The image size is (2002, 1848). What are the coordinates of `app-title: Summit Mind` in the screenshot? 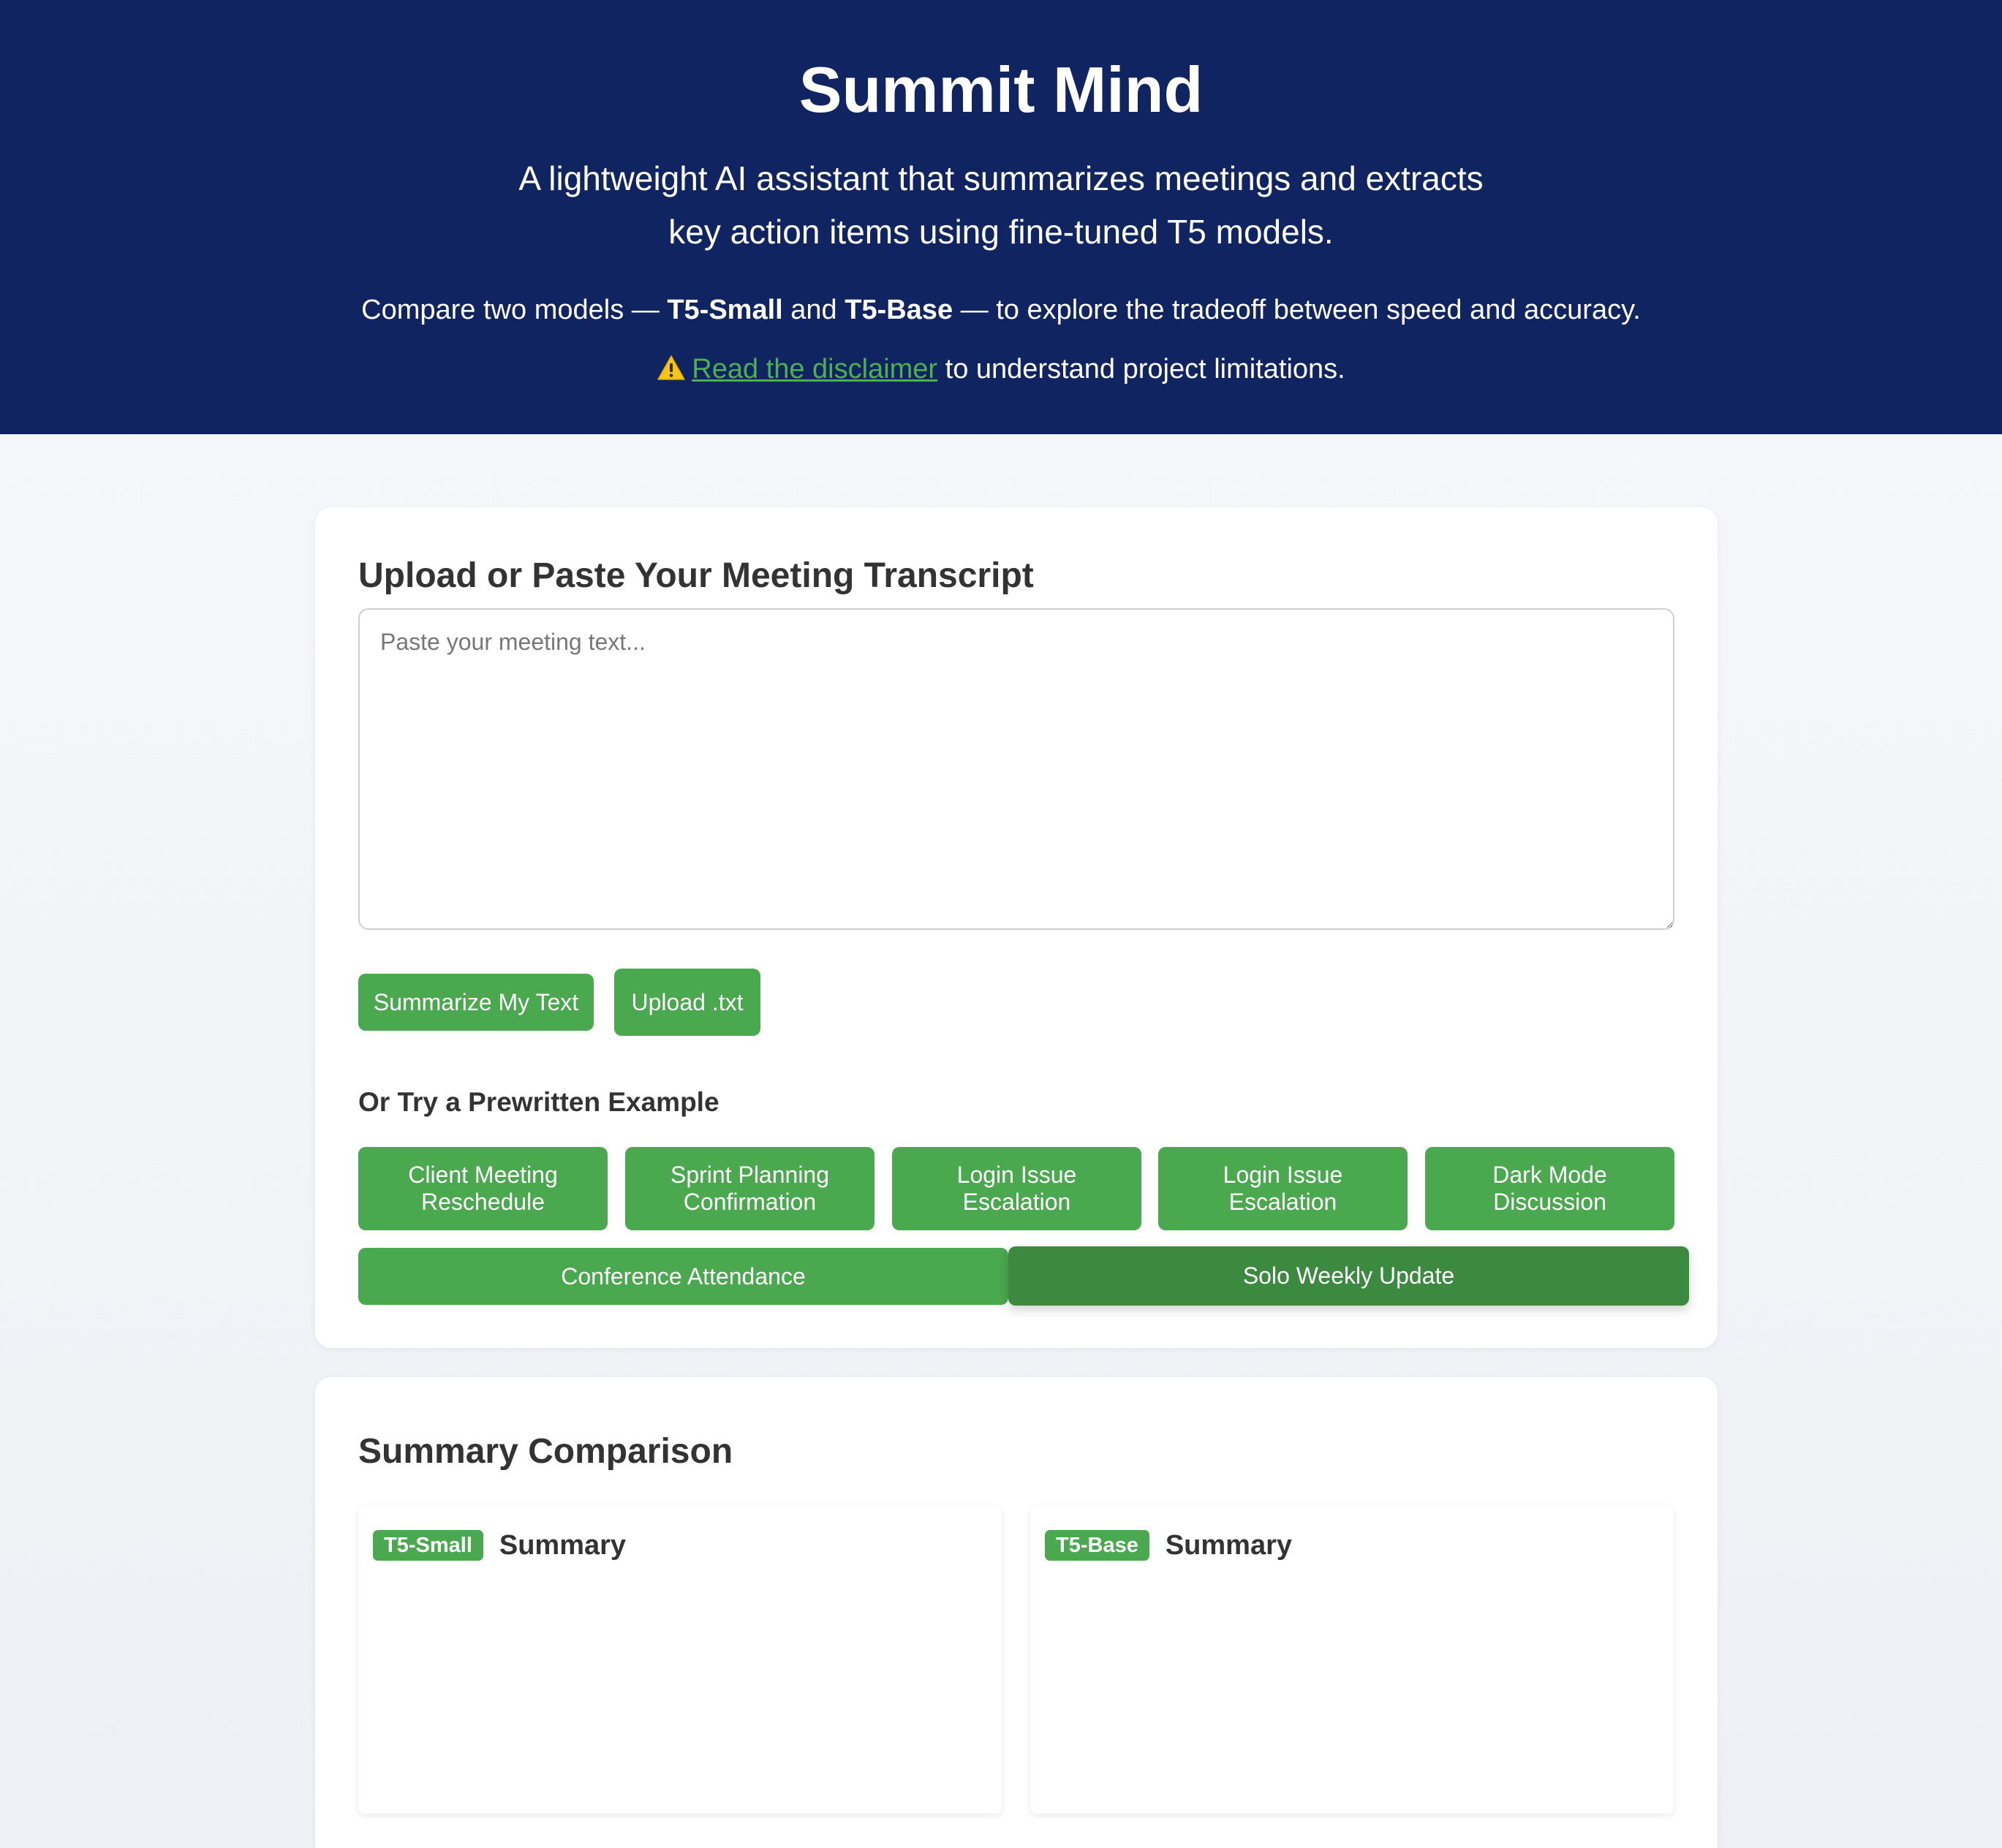 It's located at (1001, 89).